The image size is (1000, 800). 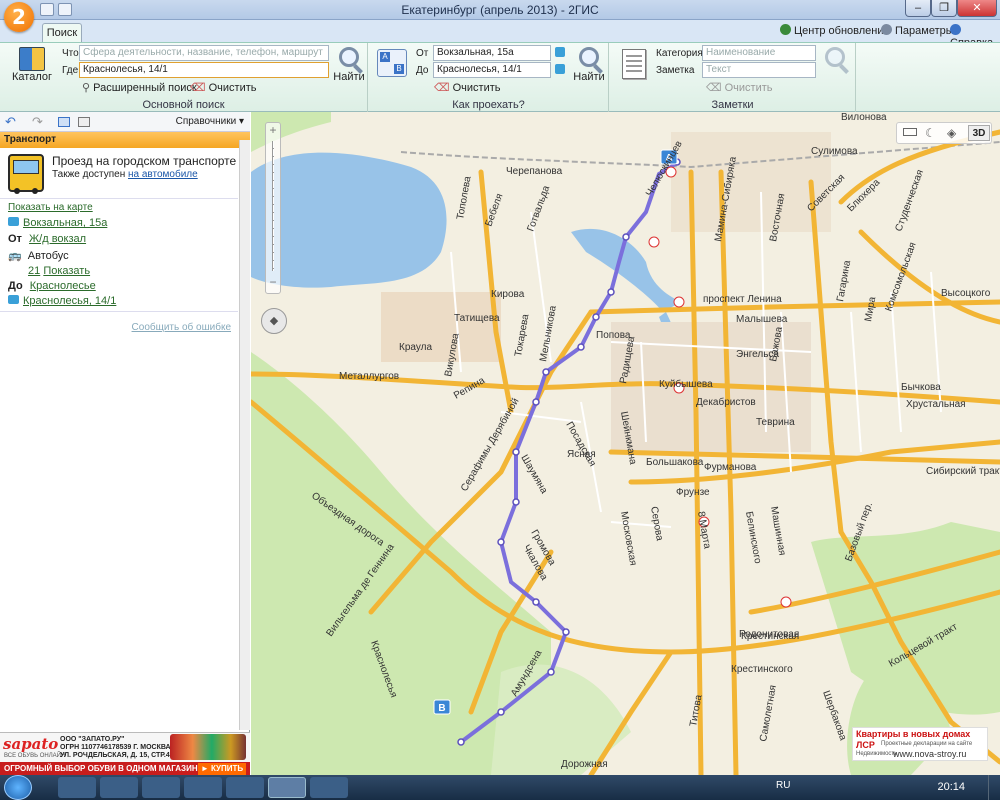 I want to click on svg-text: B, so click(x=441, y=708).